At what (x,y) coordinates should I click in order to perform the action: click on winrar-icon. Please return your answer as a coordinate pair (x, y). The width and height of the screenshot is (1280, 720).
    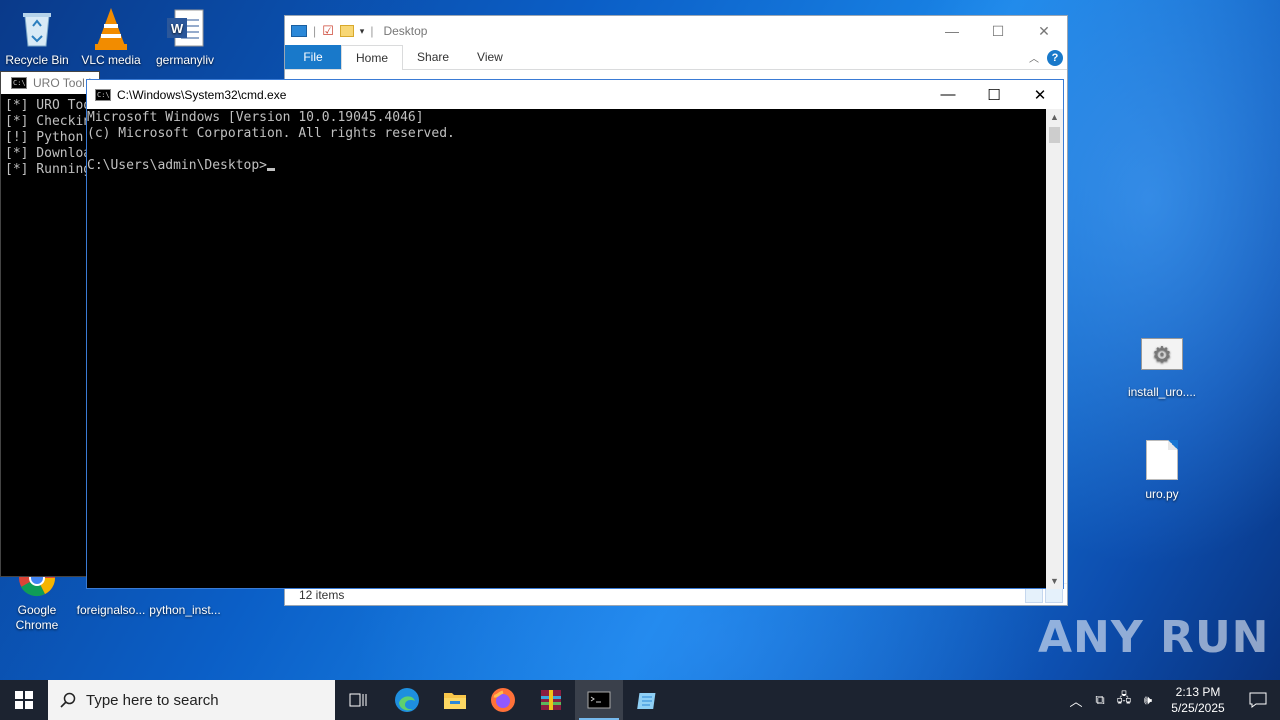
    Looking at the image, I should click on (551, 700).